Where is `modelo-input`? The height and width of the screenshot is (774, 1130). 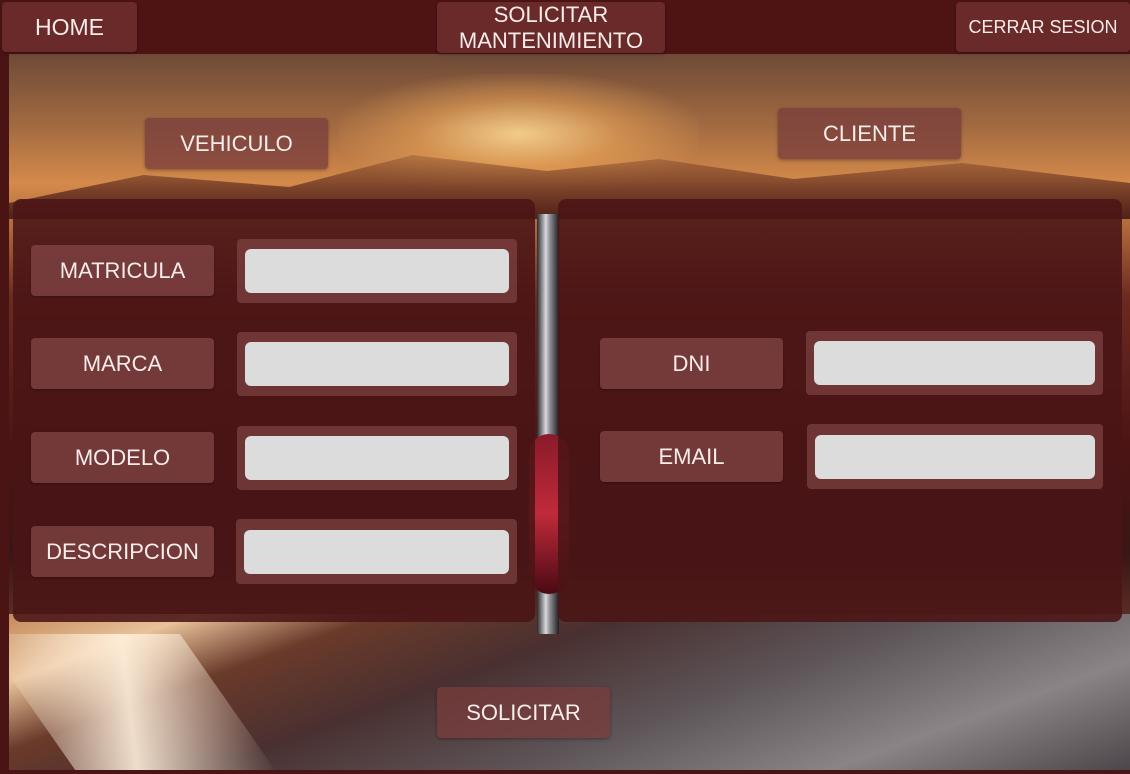 modelo-input is located at coordinates (377, 458).